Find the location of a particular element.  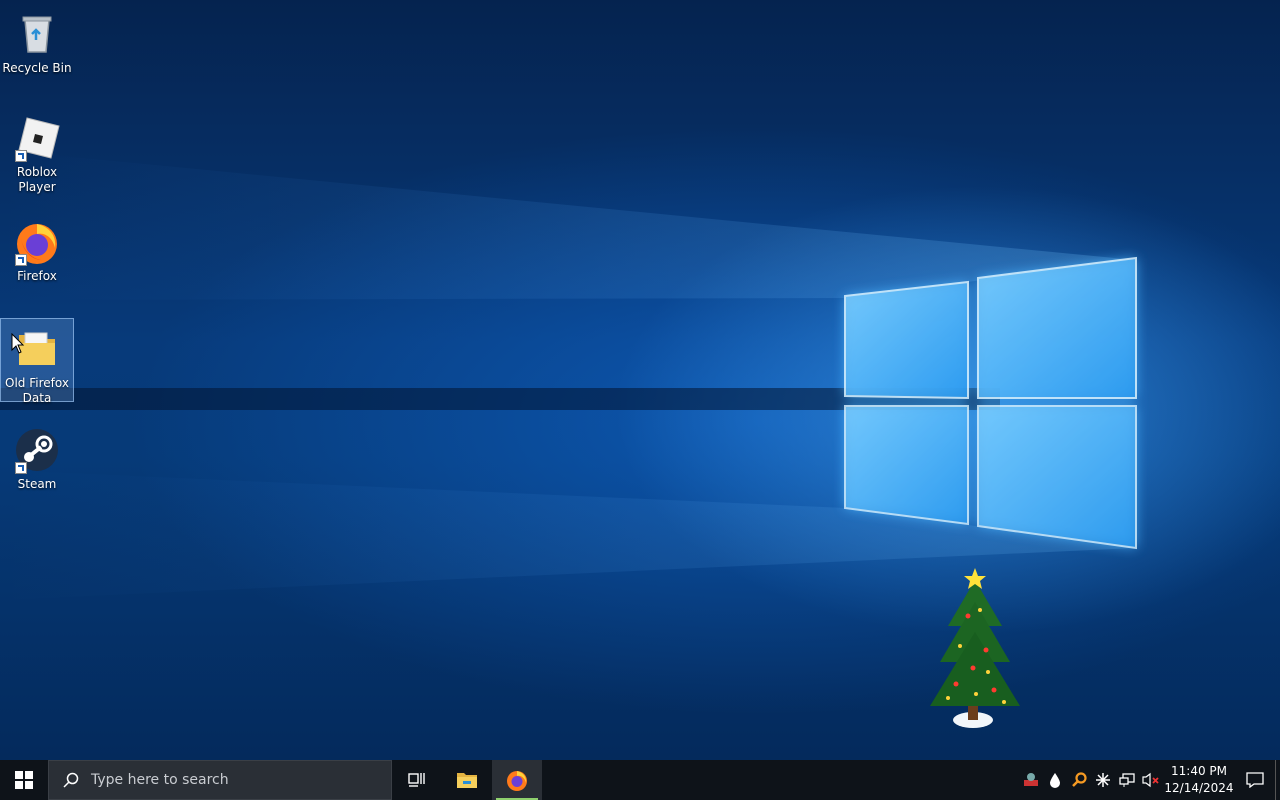

task-view-icon is located at coordinates (416, 780).